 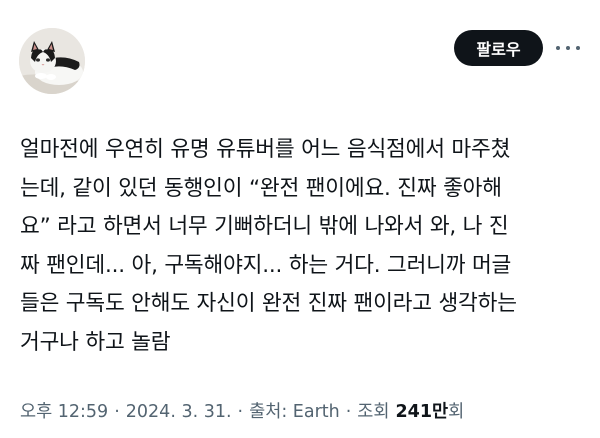 I want to click on post-date: 2024. 3. 31., so click(x=179, y=412).